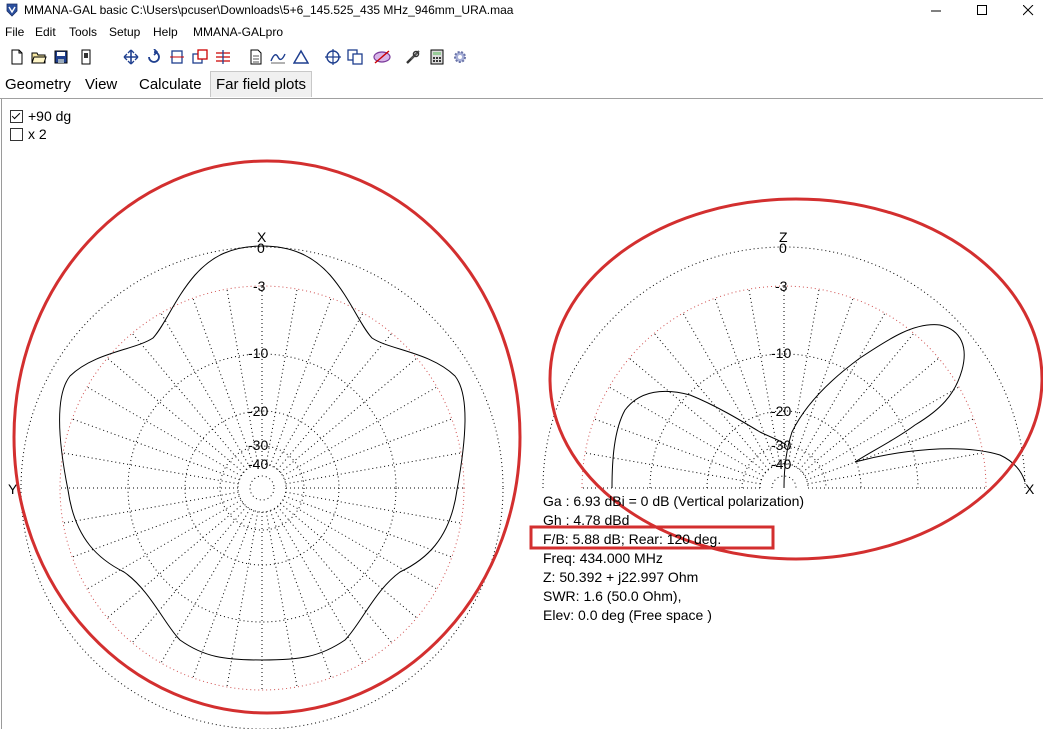 Image resolution: width=1043 pixels, height=729 pixels. What do you see at coordinates (781, 353) in the screenshot?
I see `vertical-ring-label-10: -10` at bounding box center [781, 353].